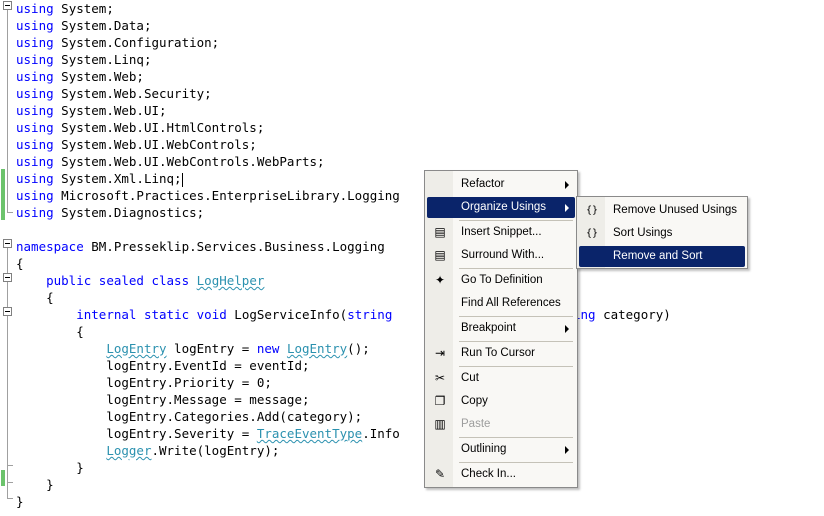 The height and width of the screenshot is (516, 824). Describe the element at coordinates (592, 233) in the screenshot. I see `sort-usings-icon: {}` at that location.